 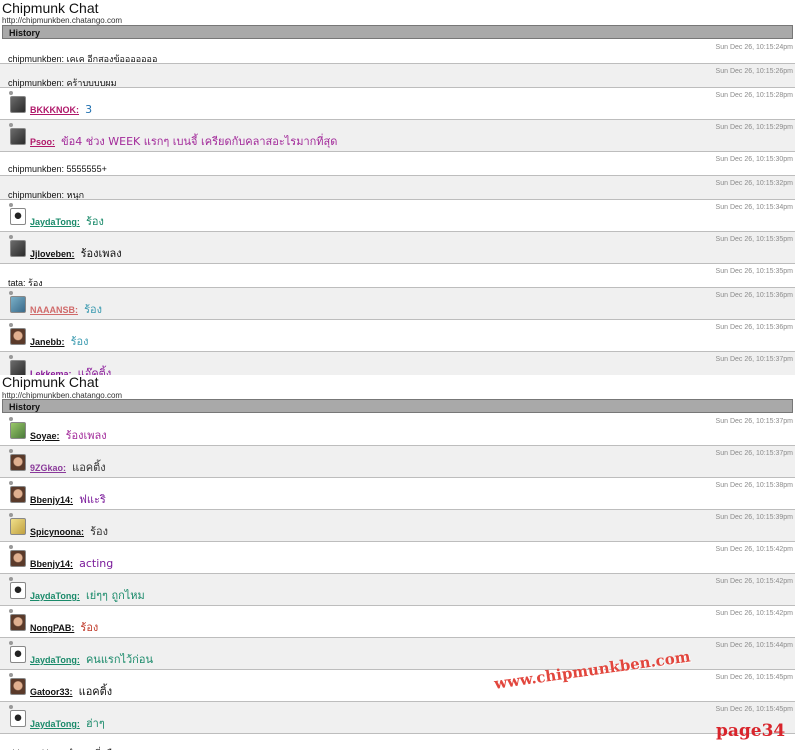 What do you see at coordinates (754, 95) in the screenshot?
I see `message-timestamp: Sun Dec 26, 10:15:28pm` at bounding box center [754, 95].